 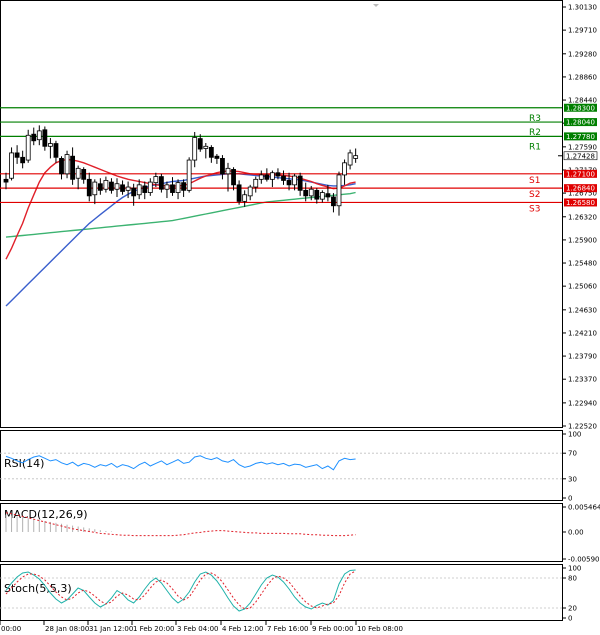 I want to click on macd-tick-label: 0.005464, so click(x=584, y=508).